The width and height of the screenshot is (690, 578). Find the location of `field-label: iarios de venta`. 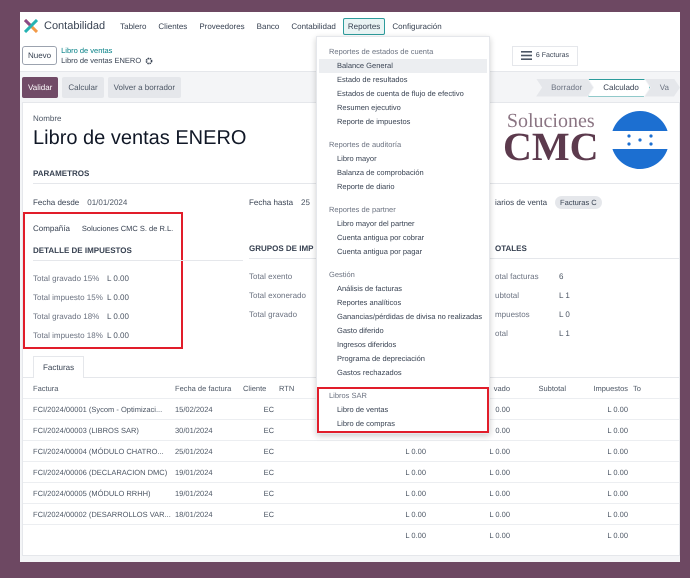

field-label: iarios de venta is located at coordinates (521, 202).